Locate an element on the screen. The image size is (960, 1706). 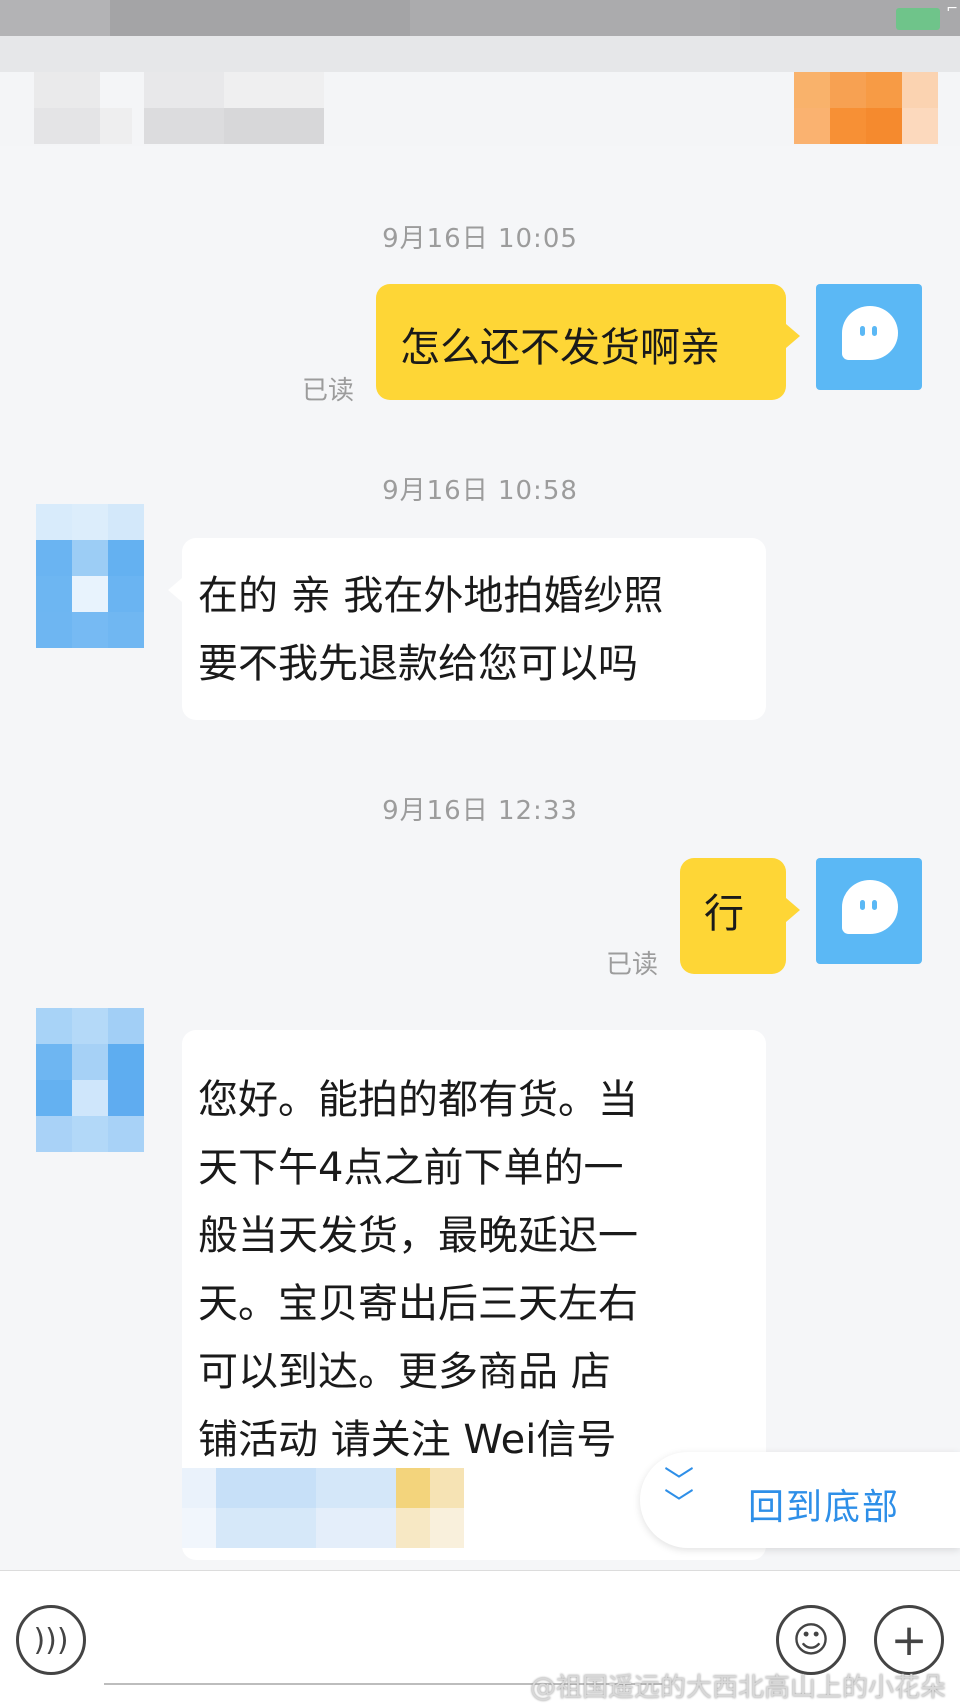
message-line: 在的 亲 我在外地拍婚纱照 is located at coordinates (431, 596).